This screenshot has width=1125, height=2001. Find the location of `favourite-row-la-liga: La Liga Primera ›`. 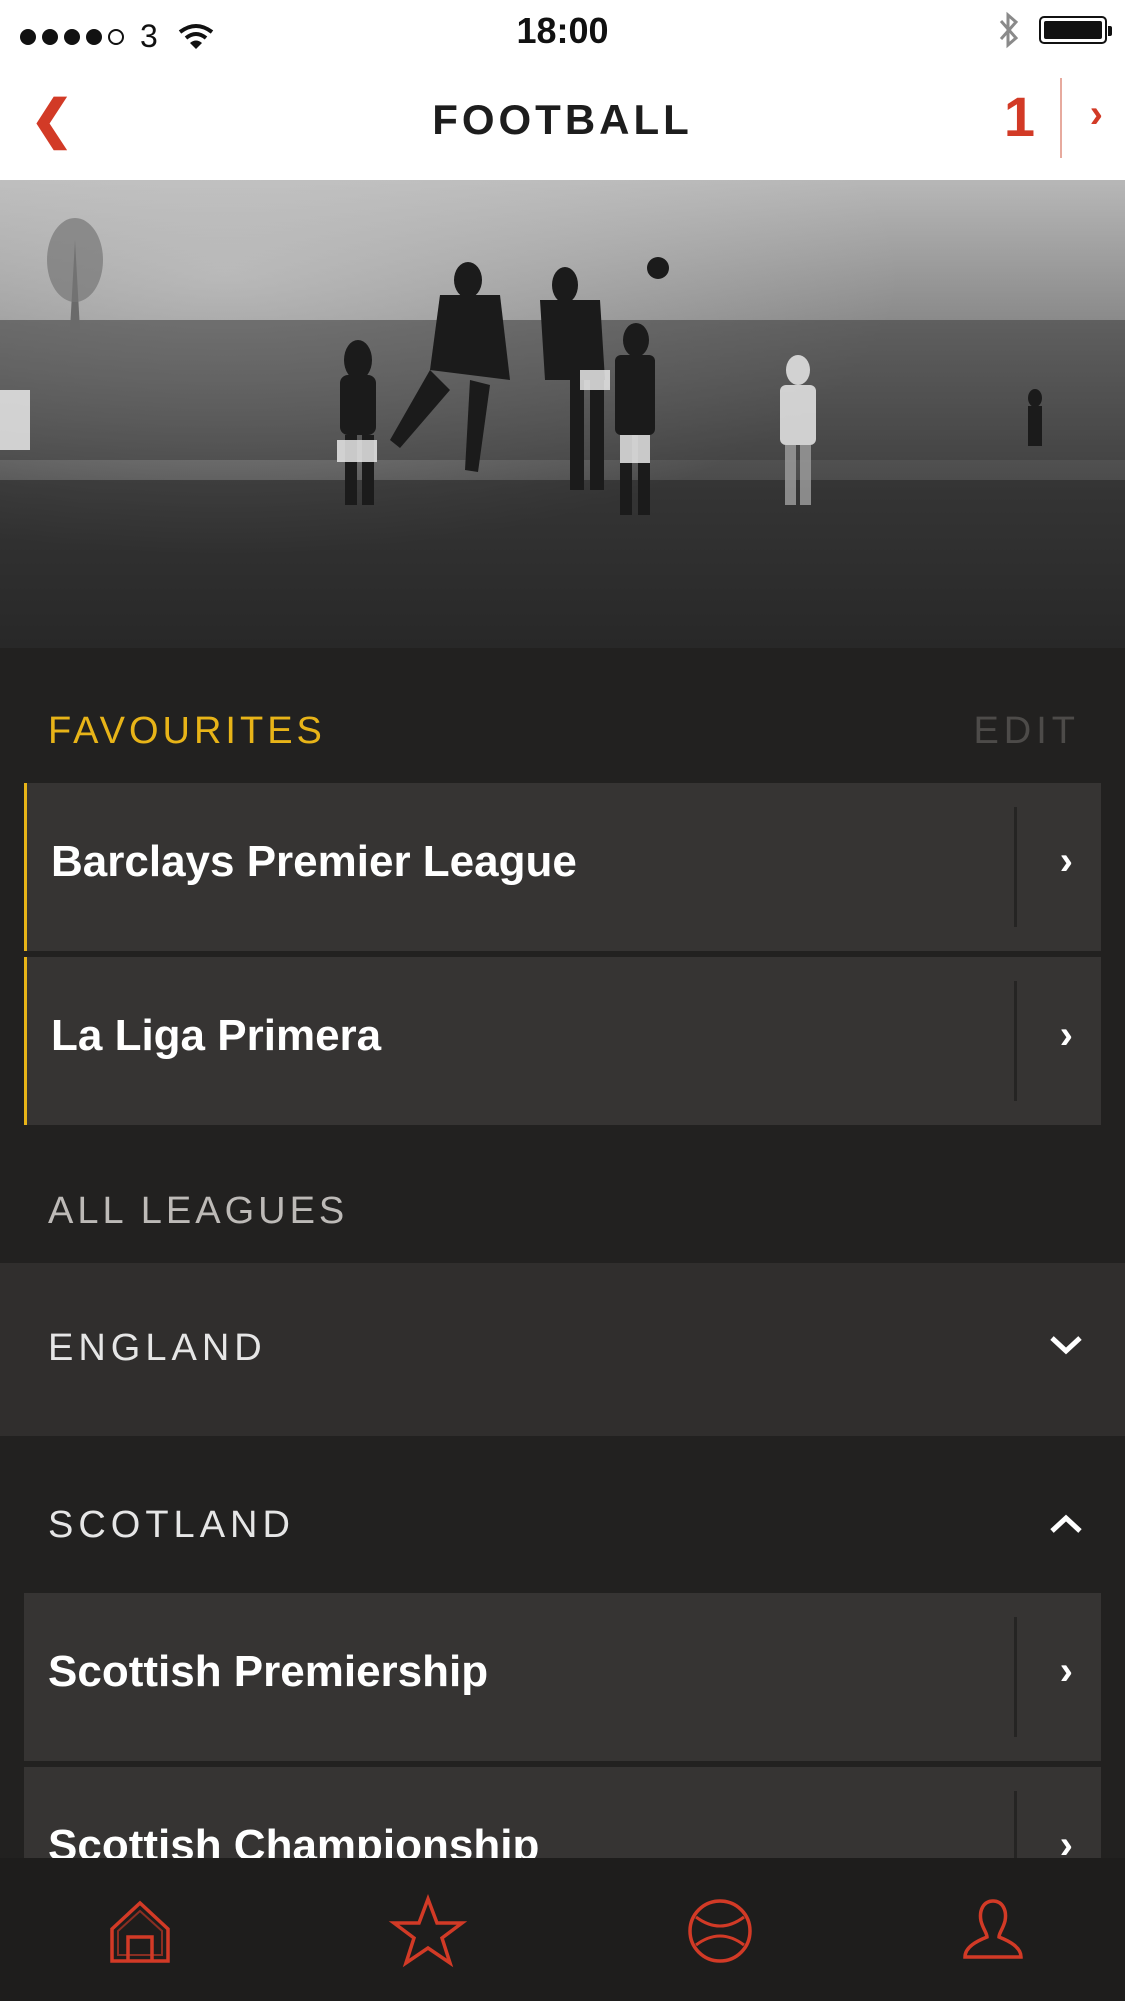

favourite-row-la-liga: La Liga Primera › is located at coordinates (562, 1041).